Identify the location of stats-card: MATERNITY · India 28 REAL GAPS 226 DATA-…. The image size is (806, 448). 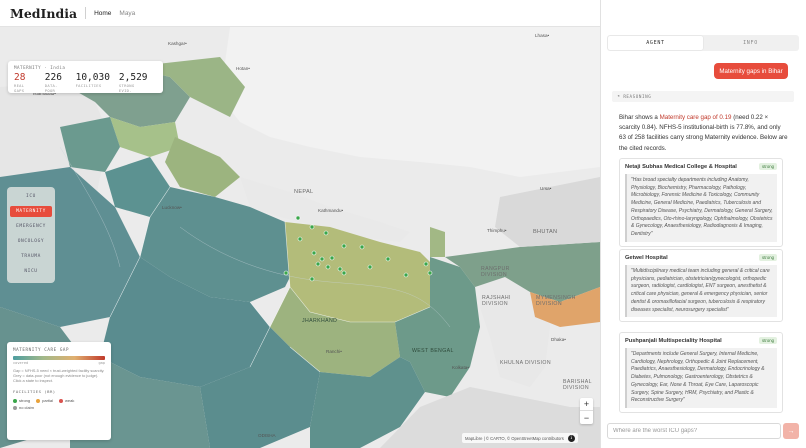
(85, 77).